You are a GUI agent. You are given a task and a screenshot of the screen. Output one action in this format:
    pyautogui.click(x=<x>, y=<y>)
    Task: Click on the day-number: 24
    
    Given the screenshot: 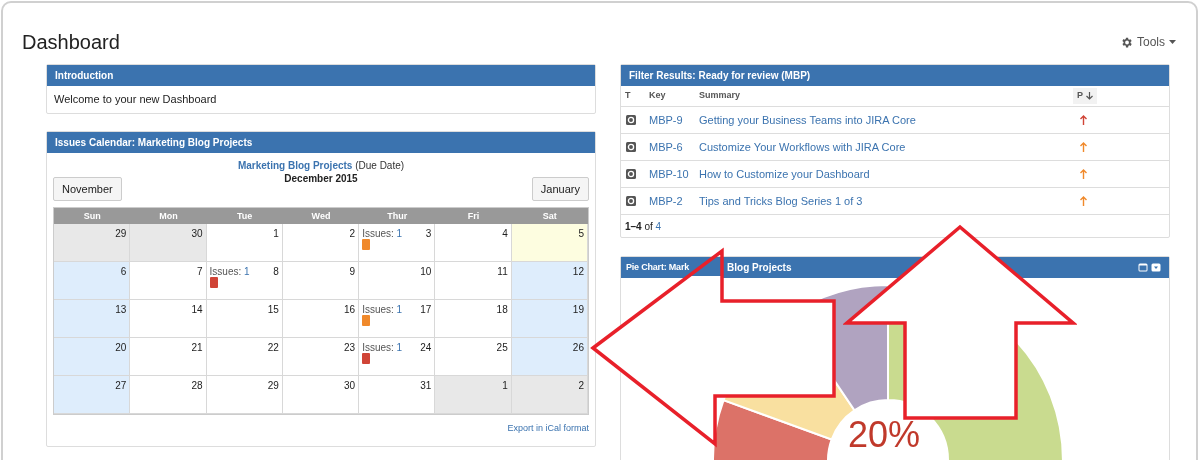 What is the action you would take?
    pyautogui.click(x=426, y=348)
    